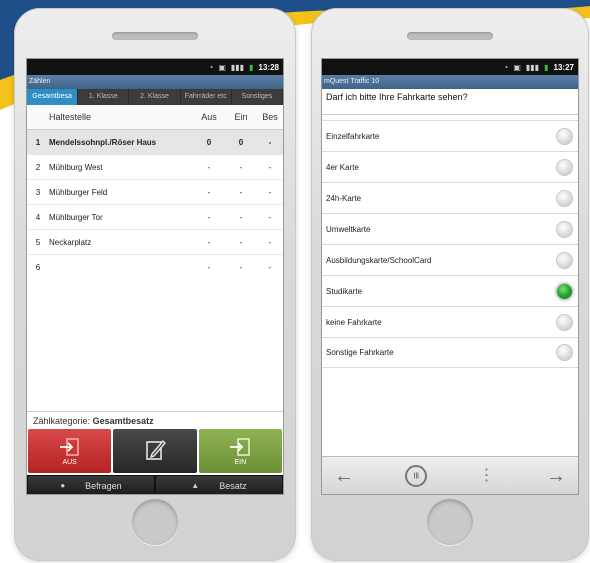 This screenshot has height=563, width=590. Describe the element at coordinates (257, 97) in the screenshot. I see `tab-sonstiges: Sonstiges` at that location.